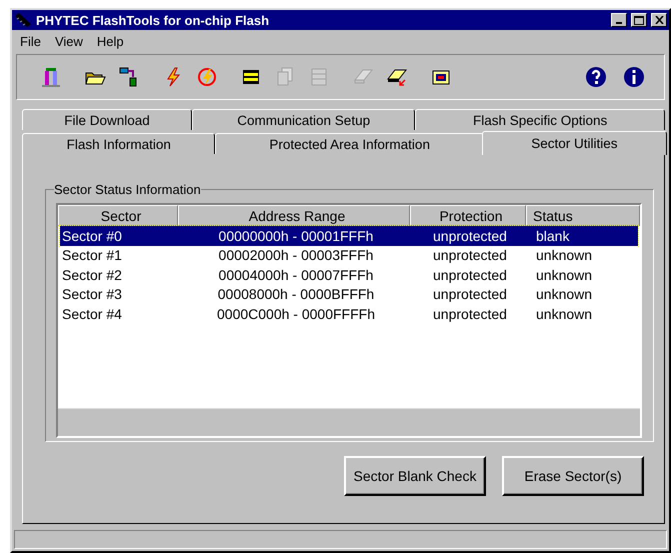 Image resolution: width=671 pixels, height=553 pixels. What do you see at coordinates (92, 236) in the screenshot?
I see `table-cell-text: Sector #0` at bounding box center [92, 236].